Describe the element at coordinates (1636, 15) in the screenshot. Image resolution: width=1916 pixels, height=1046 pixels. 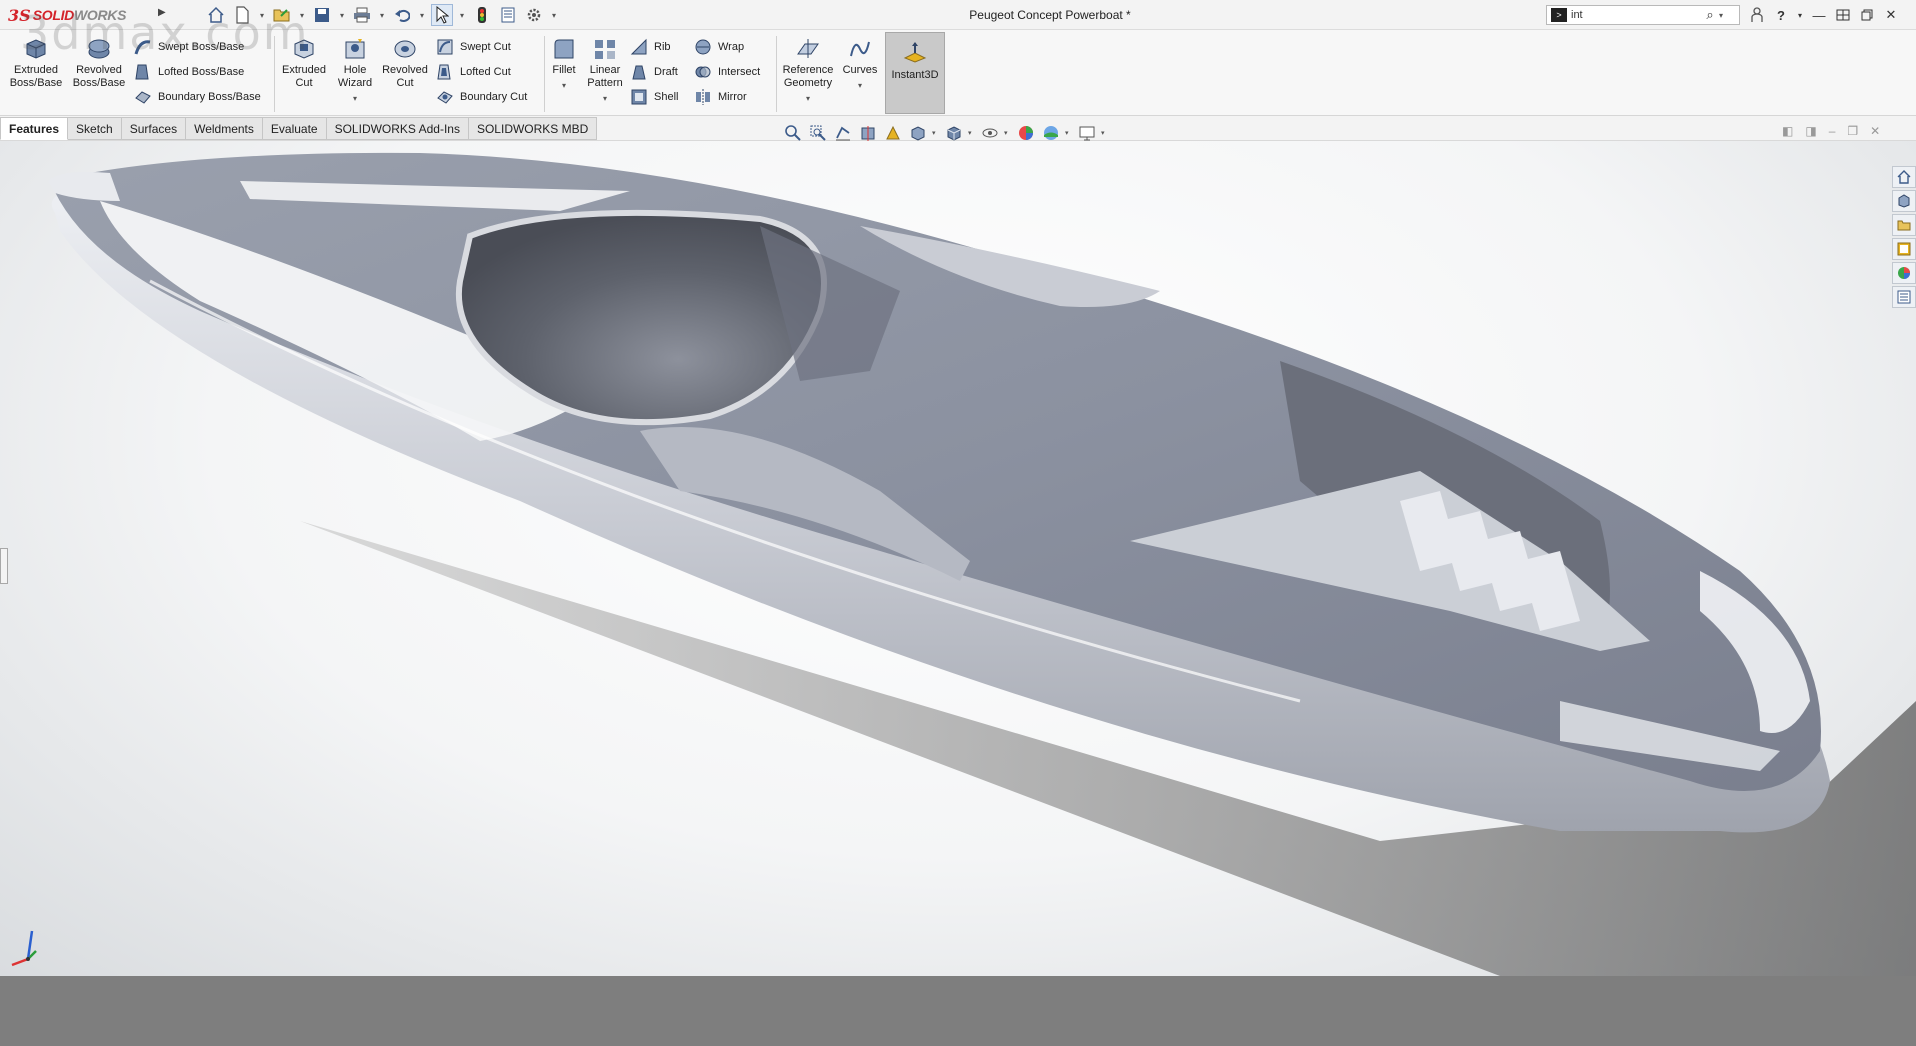
I see `search-input` at that location.